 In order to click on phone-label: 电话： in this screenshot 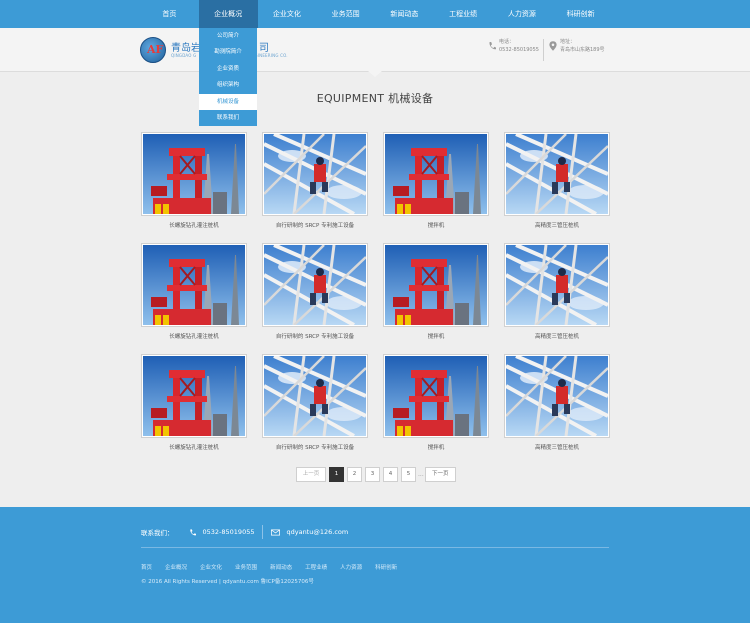, I will do `click(507, 42)`.